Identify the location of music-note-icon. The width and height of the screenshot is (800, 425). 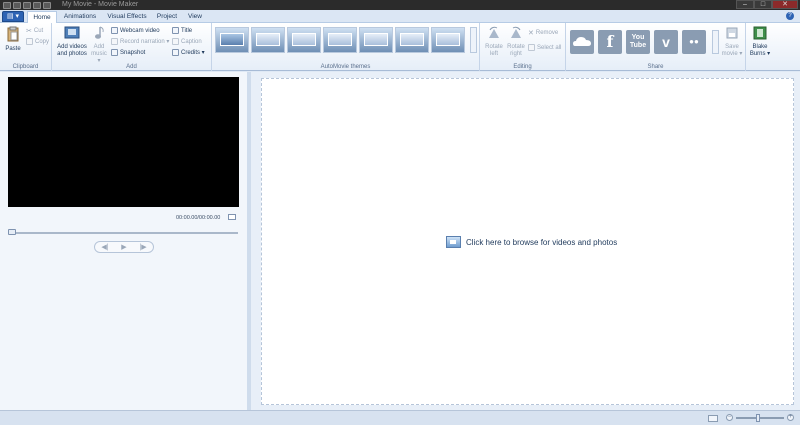
(99, 32).